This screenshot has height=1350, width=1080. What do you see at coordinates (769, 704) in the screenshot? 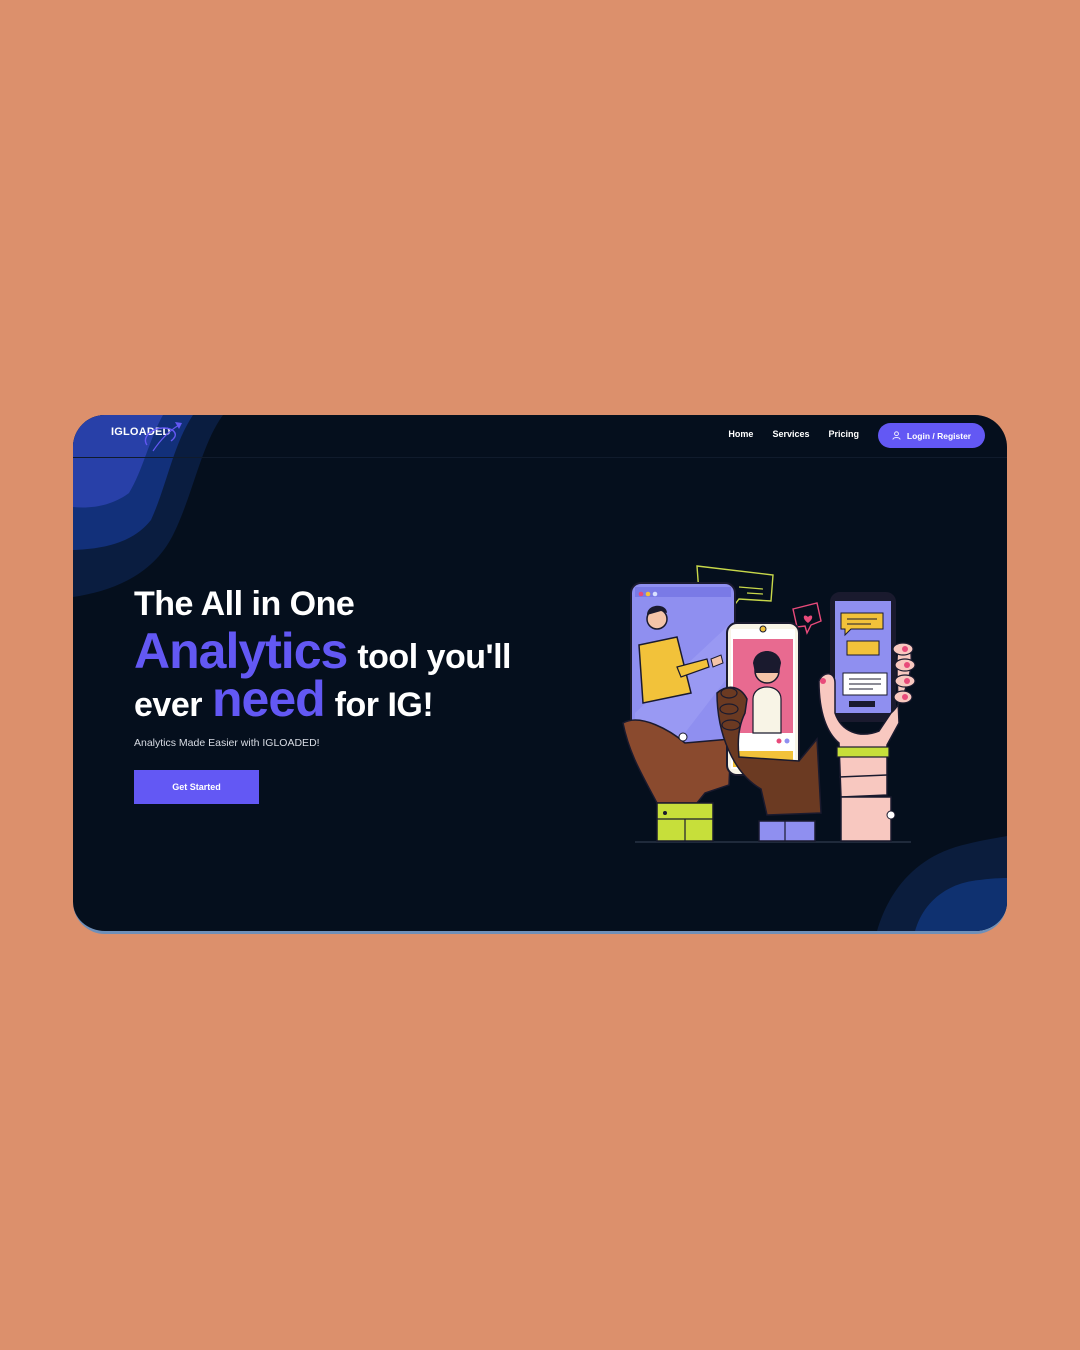
I see `hands-holding-phones-illustration` at bounding box center [769, 704].